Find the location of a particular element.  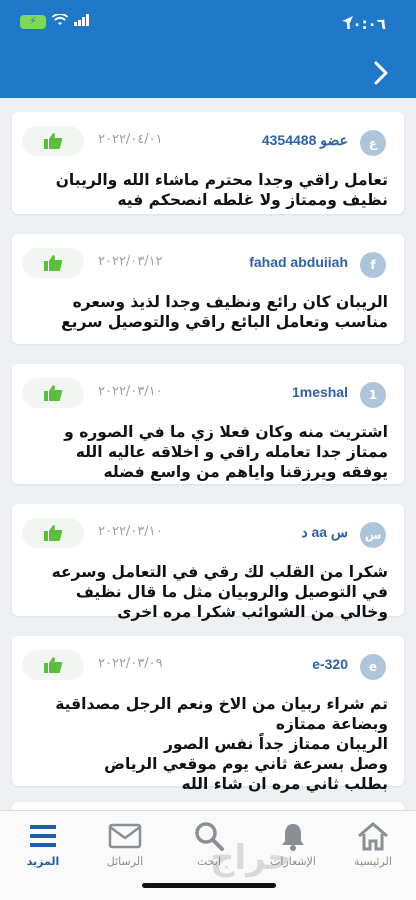

battery-icon: ⚡ is located at coordinates (33, 22).